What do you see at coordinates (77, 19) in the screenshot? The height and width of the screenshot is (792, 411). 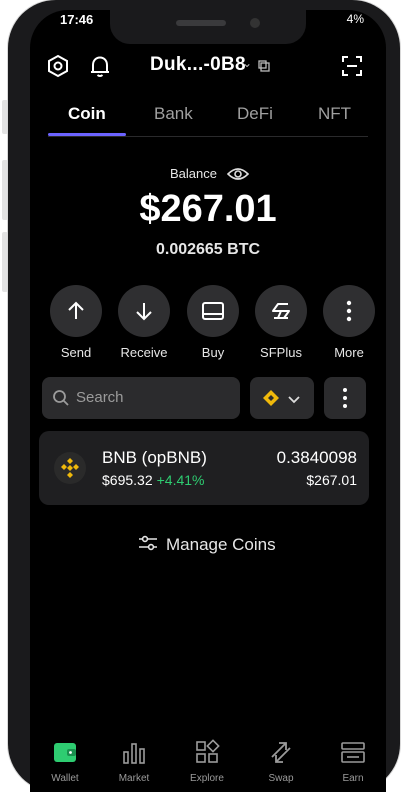 I see `status-time: 17:46` at bounding box center [77, 19].